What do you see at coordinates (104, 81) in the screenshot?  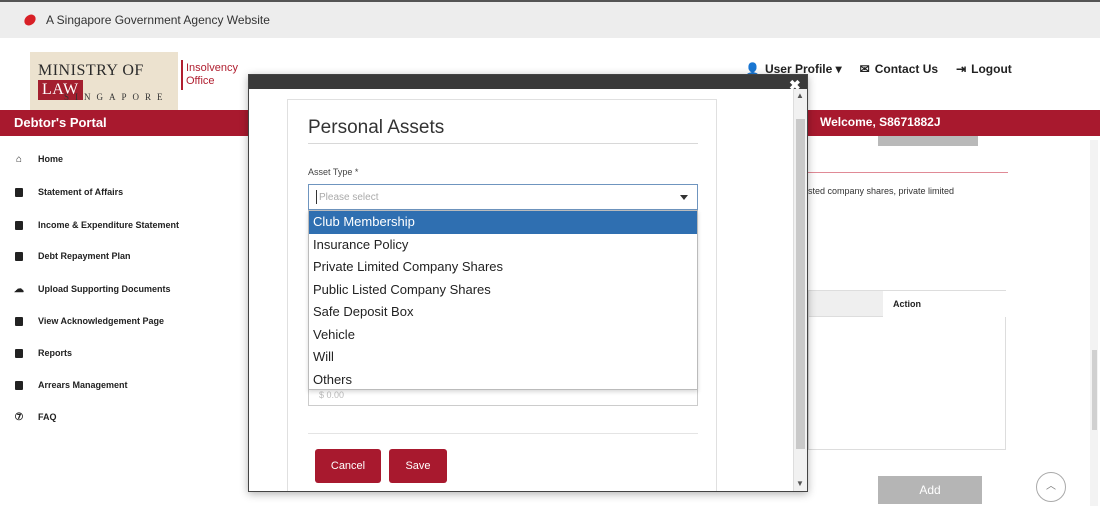 I see `ministry-of-law-logo: MINISTRY OF LAW SINGAPORE` at bounding box center [104, 81].